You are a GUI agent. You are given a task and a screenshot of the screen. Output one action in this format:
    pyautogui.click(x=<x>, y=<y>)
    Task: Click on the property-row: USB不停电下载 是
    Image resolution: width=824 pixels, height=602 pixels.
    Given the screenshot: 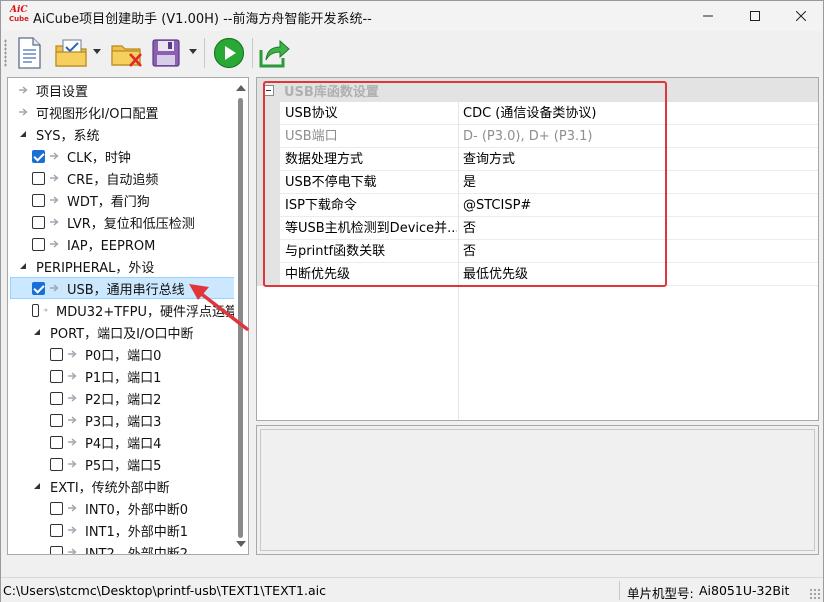 What is the action you would take?
    pyautogui.click(x=537, y=182)
    